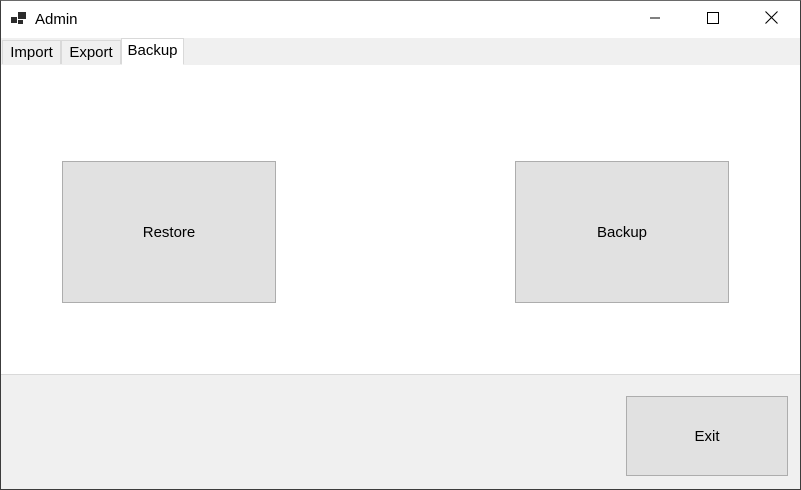  I want to click on app-windows-icon, so click(19, 19).